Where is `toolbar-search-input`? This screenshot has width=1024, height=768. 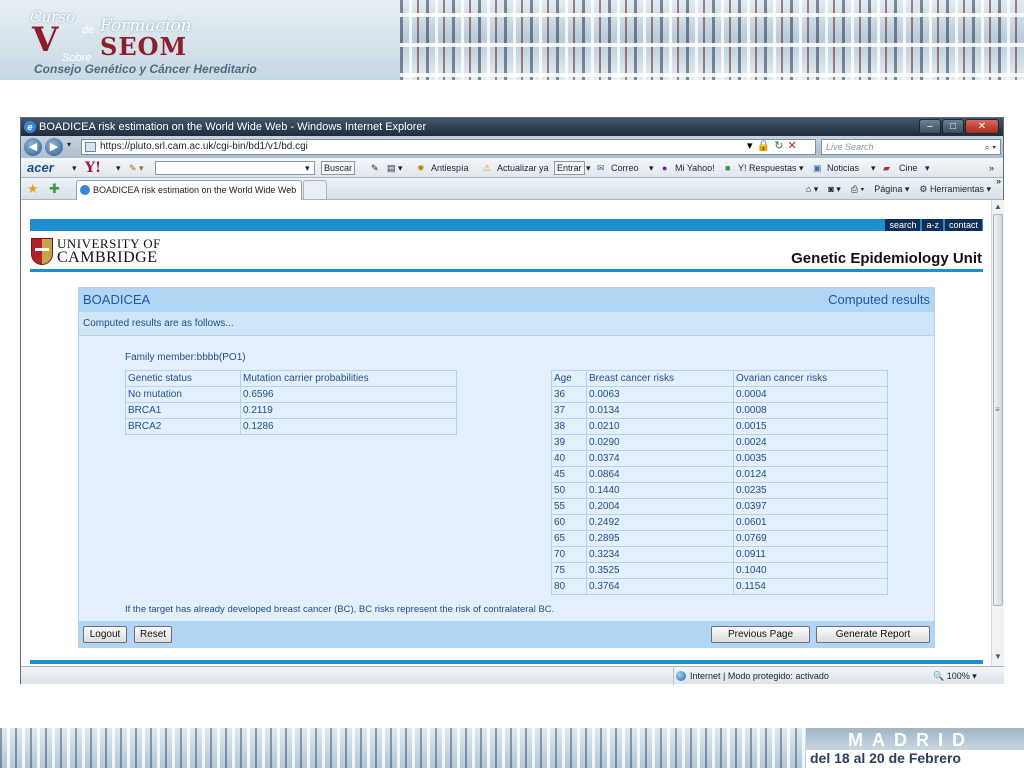
toolbar-search-input is located at coordinates (235, 168).